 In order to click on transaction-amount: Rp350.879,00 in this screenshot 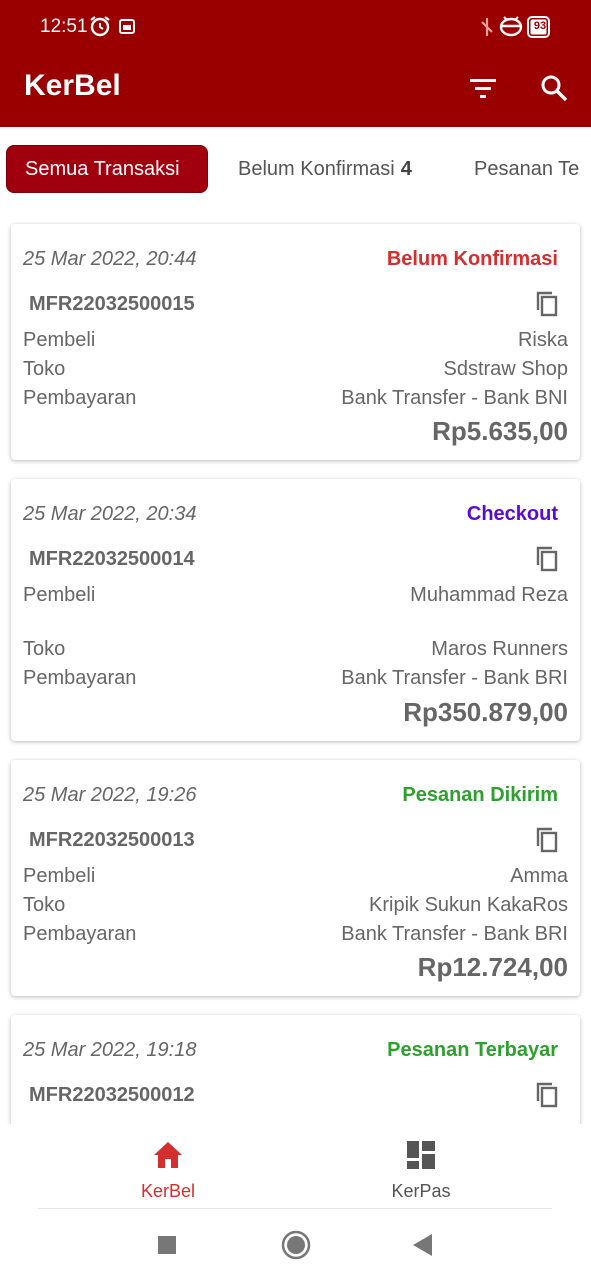, I will do `click(485, 712)`.